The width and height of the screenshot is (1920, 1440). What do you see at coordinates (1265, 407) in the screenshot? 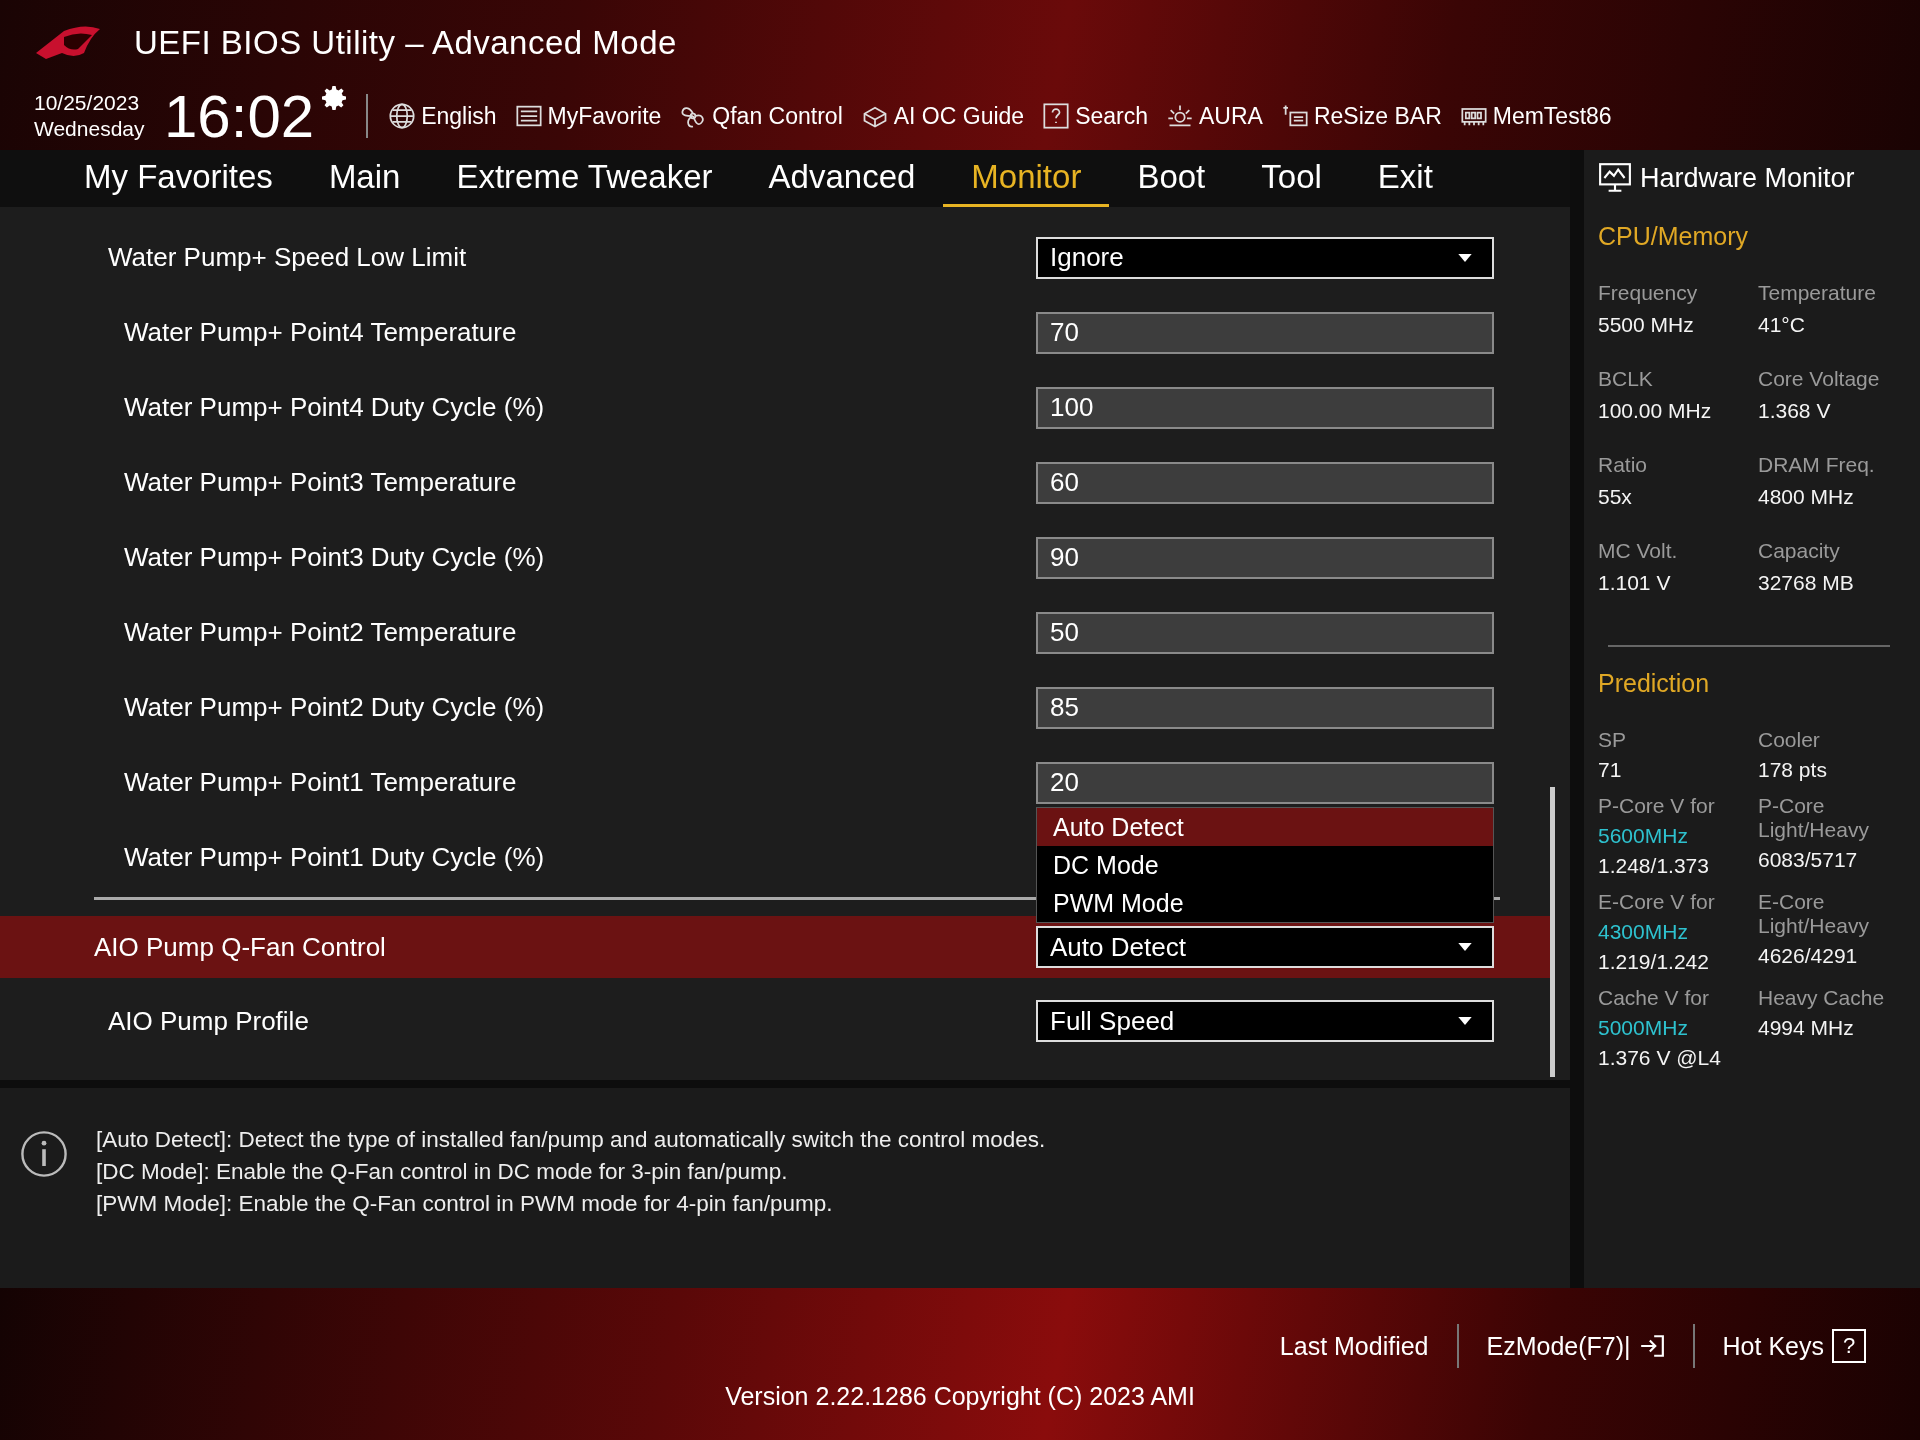
I see `number-field: 100` at bounding box center [1265, 407].